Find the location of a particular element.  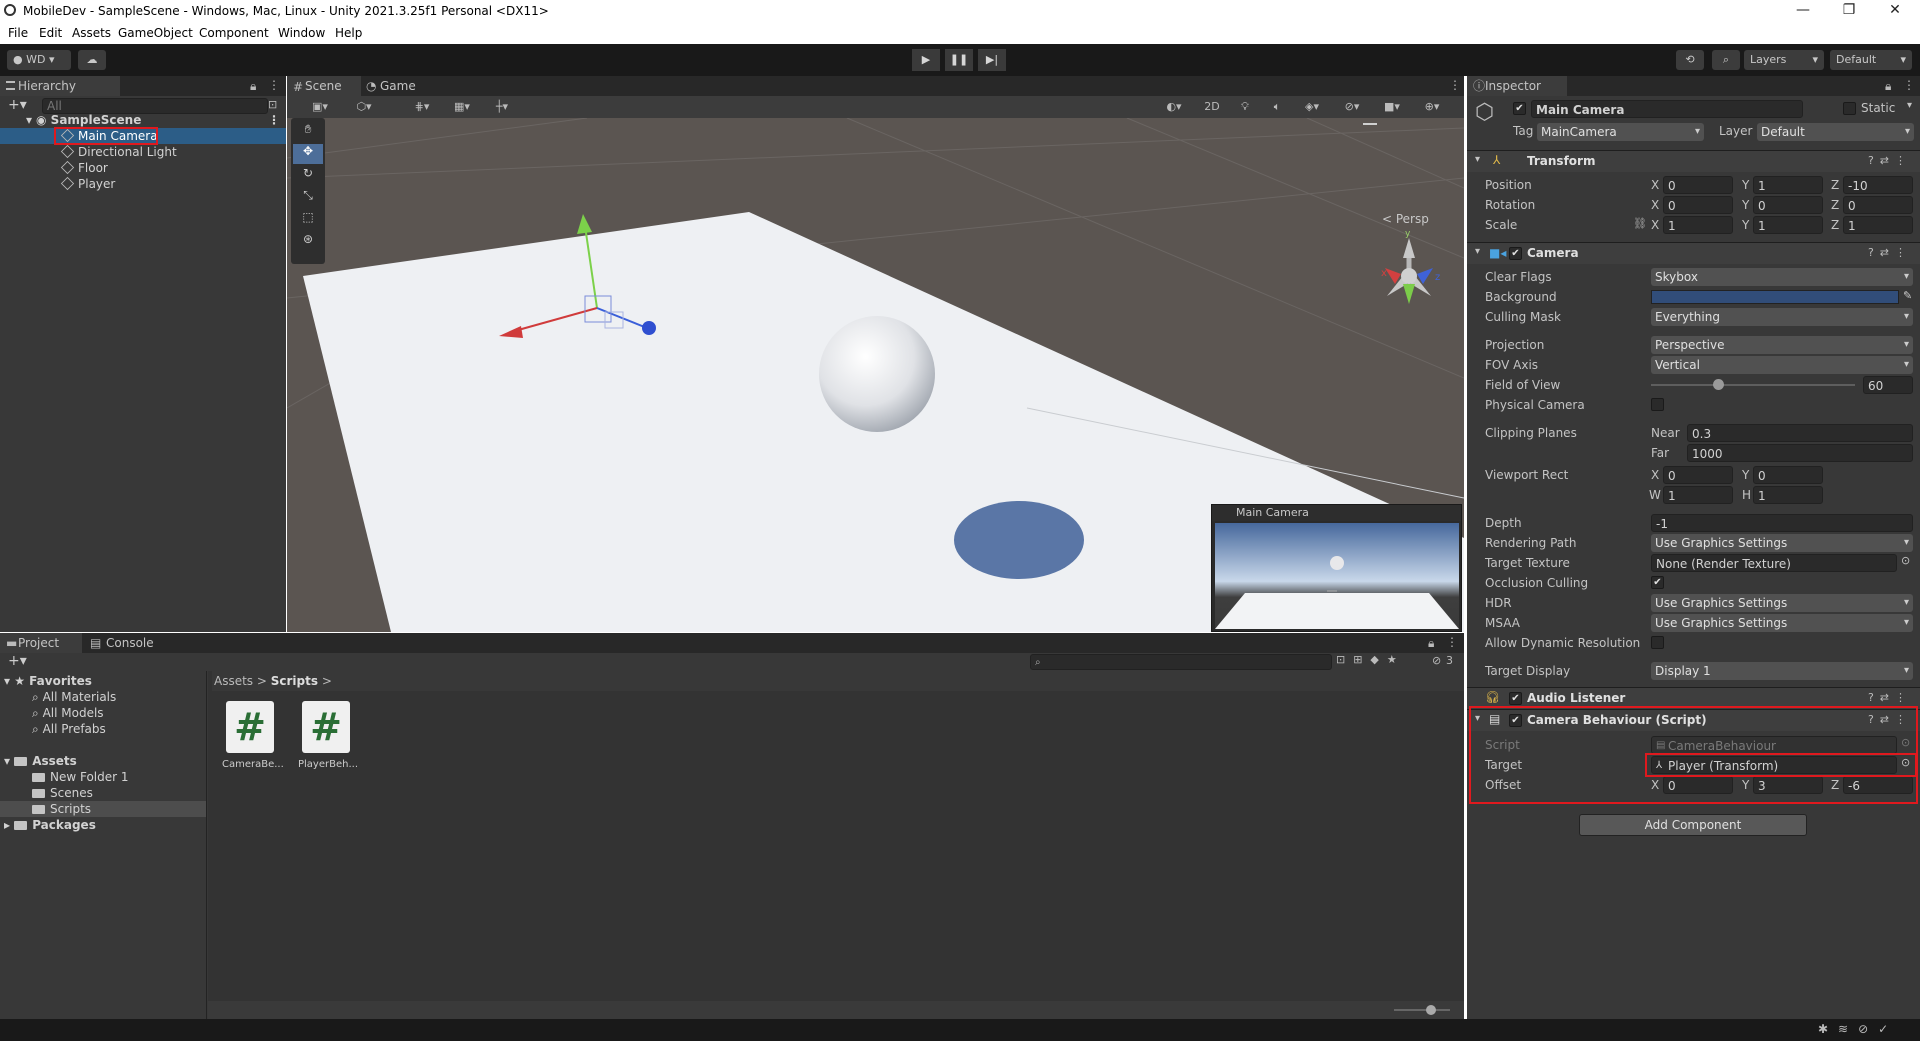

fov-slider-handle is located at coordinates (1719, 384).